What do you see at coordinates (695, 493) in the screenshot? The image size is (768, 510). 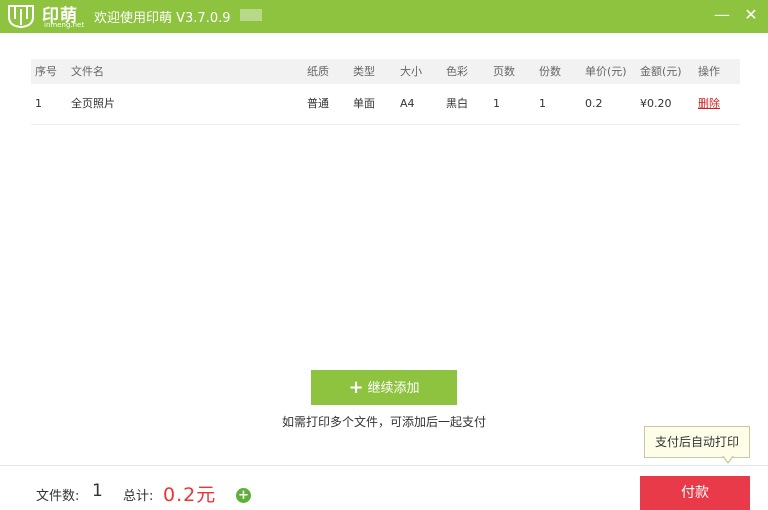 I see `pay-button: 付款` at bounding box center [695, 493].